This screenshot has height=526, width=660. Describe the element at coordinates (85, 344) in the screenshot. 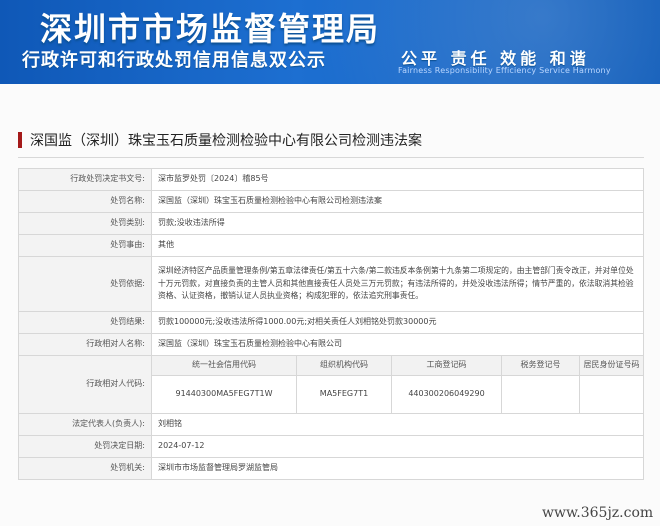

I see `party-name-label: 行政相对人名称:` at that location.